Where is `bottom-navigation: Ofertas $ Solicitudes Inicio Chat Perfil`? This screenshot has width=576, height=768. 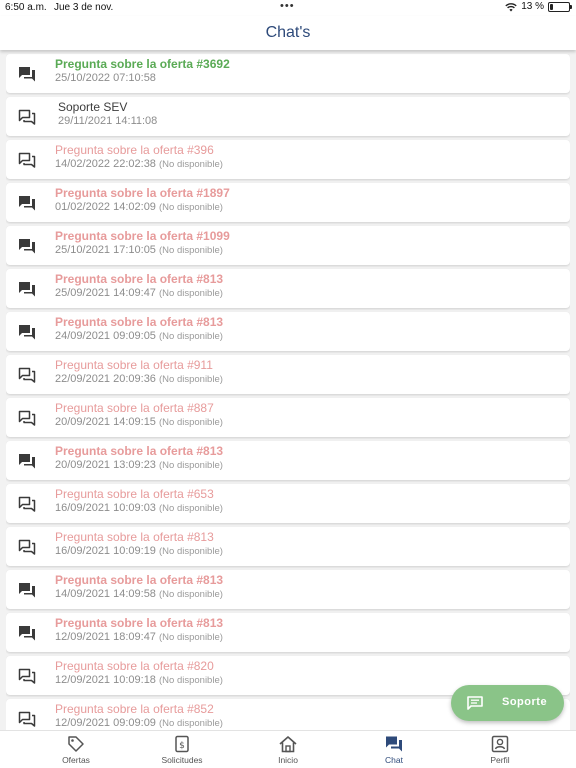 bottom-navigation: Ofertas $ Solicitudes Inicio Chat Perfil is located at coordinates (288, 749).